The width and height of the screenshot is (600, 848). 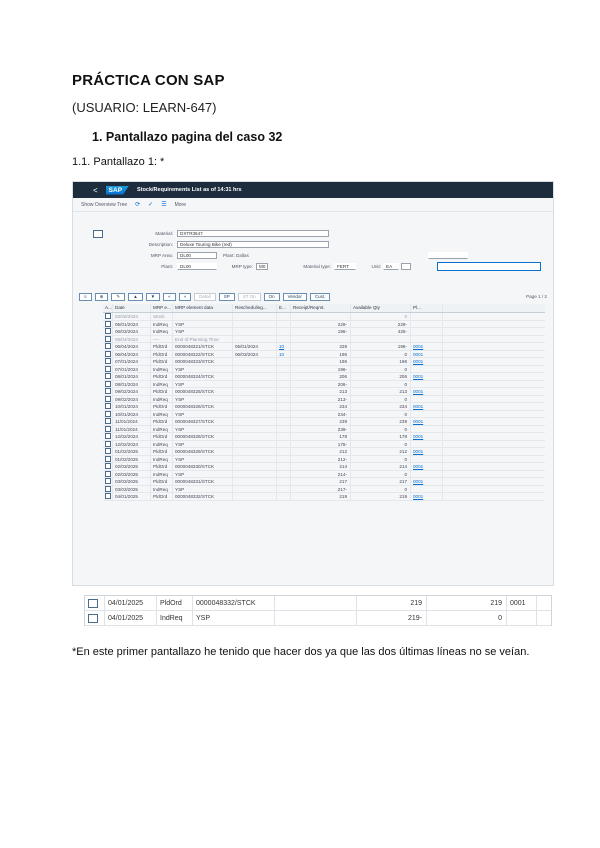 What do you see at coordinates (137, 204) in the screenshot?
I see `refresh-icon: ⟳` at bounding box center [137, 204].